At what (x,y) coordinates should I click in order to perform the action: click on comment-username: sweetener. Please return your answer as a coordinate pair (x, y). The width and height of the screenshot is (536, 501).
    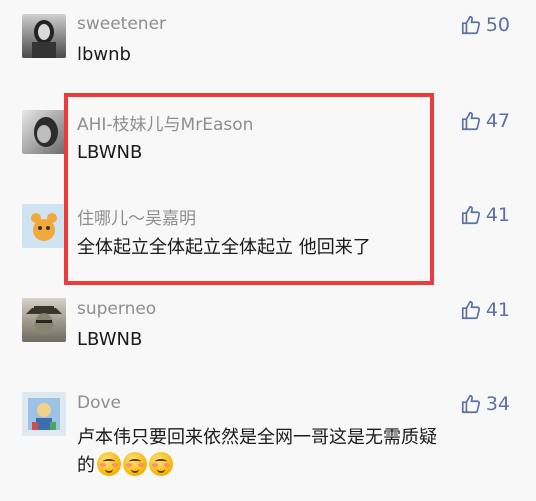
    Looking at the image, I should click on (121, 24).